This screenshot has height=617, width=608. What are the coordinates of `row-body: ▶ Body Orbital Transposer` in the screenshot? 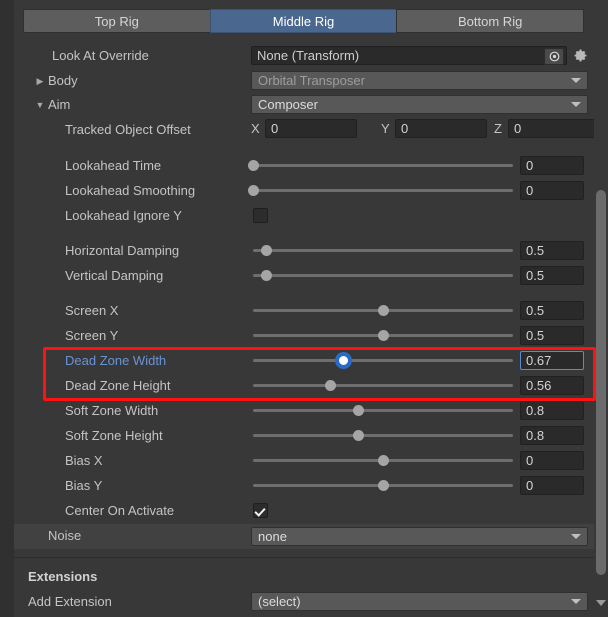 It's located at (304, 81).